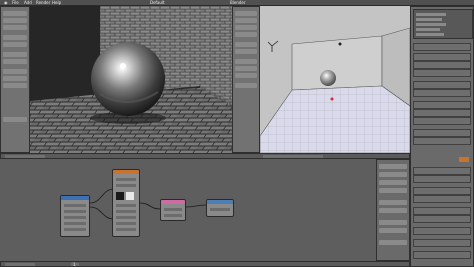  I want to click on view-menu, so click(25, 156).